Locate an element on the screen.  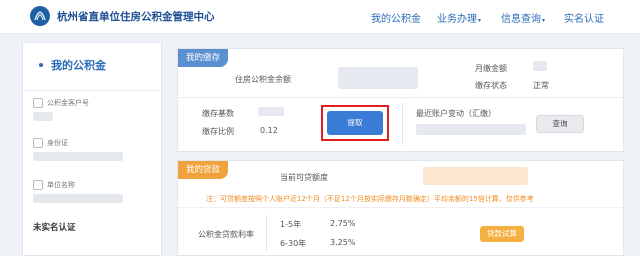
building-icon is located at coordinates (38, 185).